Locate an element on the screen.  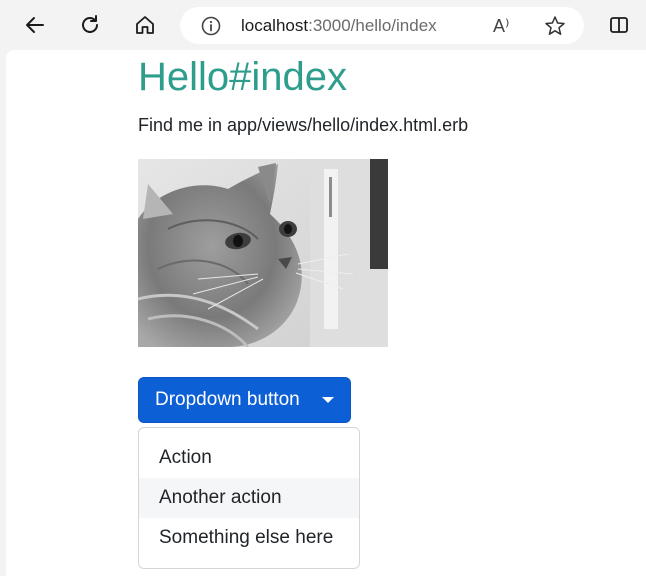
dropdown-item-action: Action is located at coordinates (249, 458).